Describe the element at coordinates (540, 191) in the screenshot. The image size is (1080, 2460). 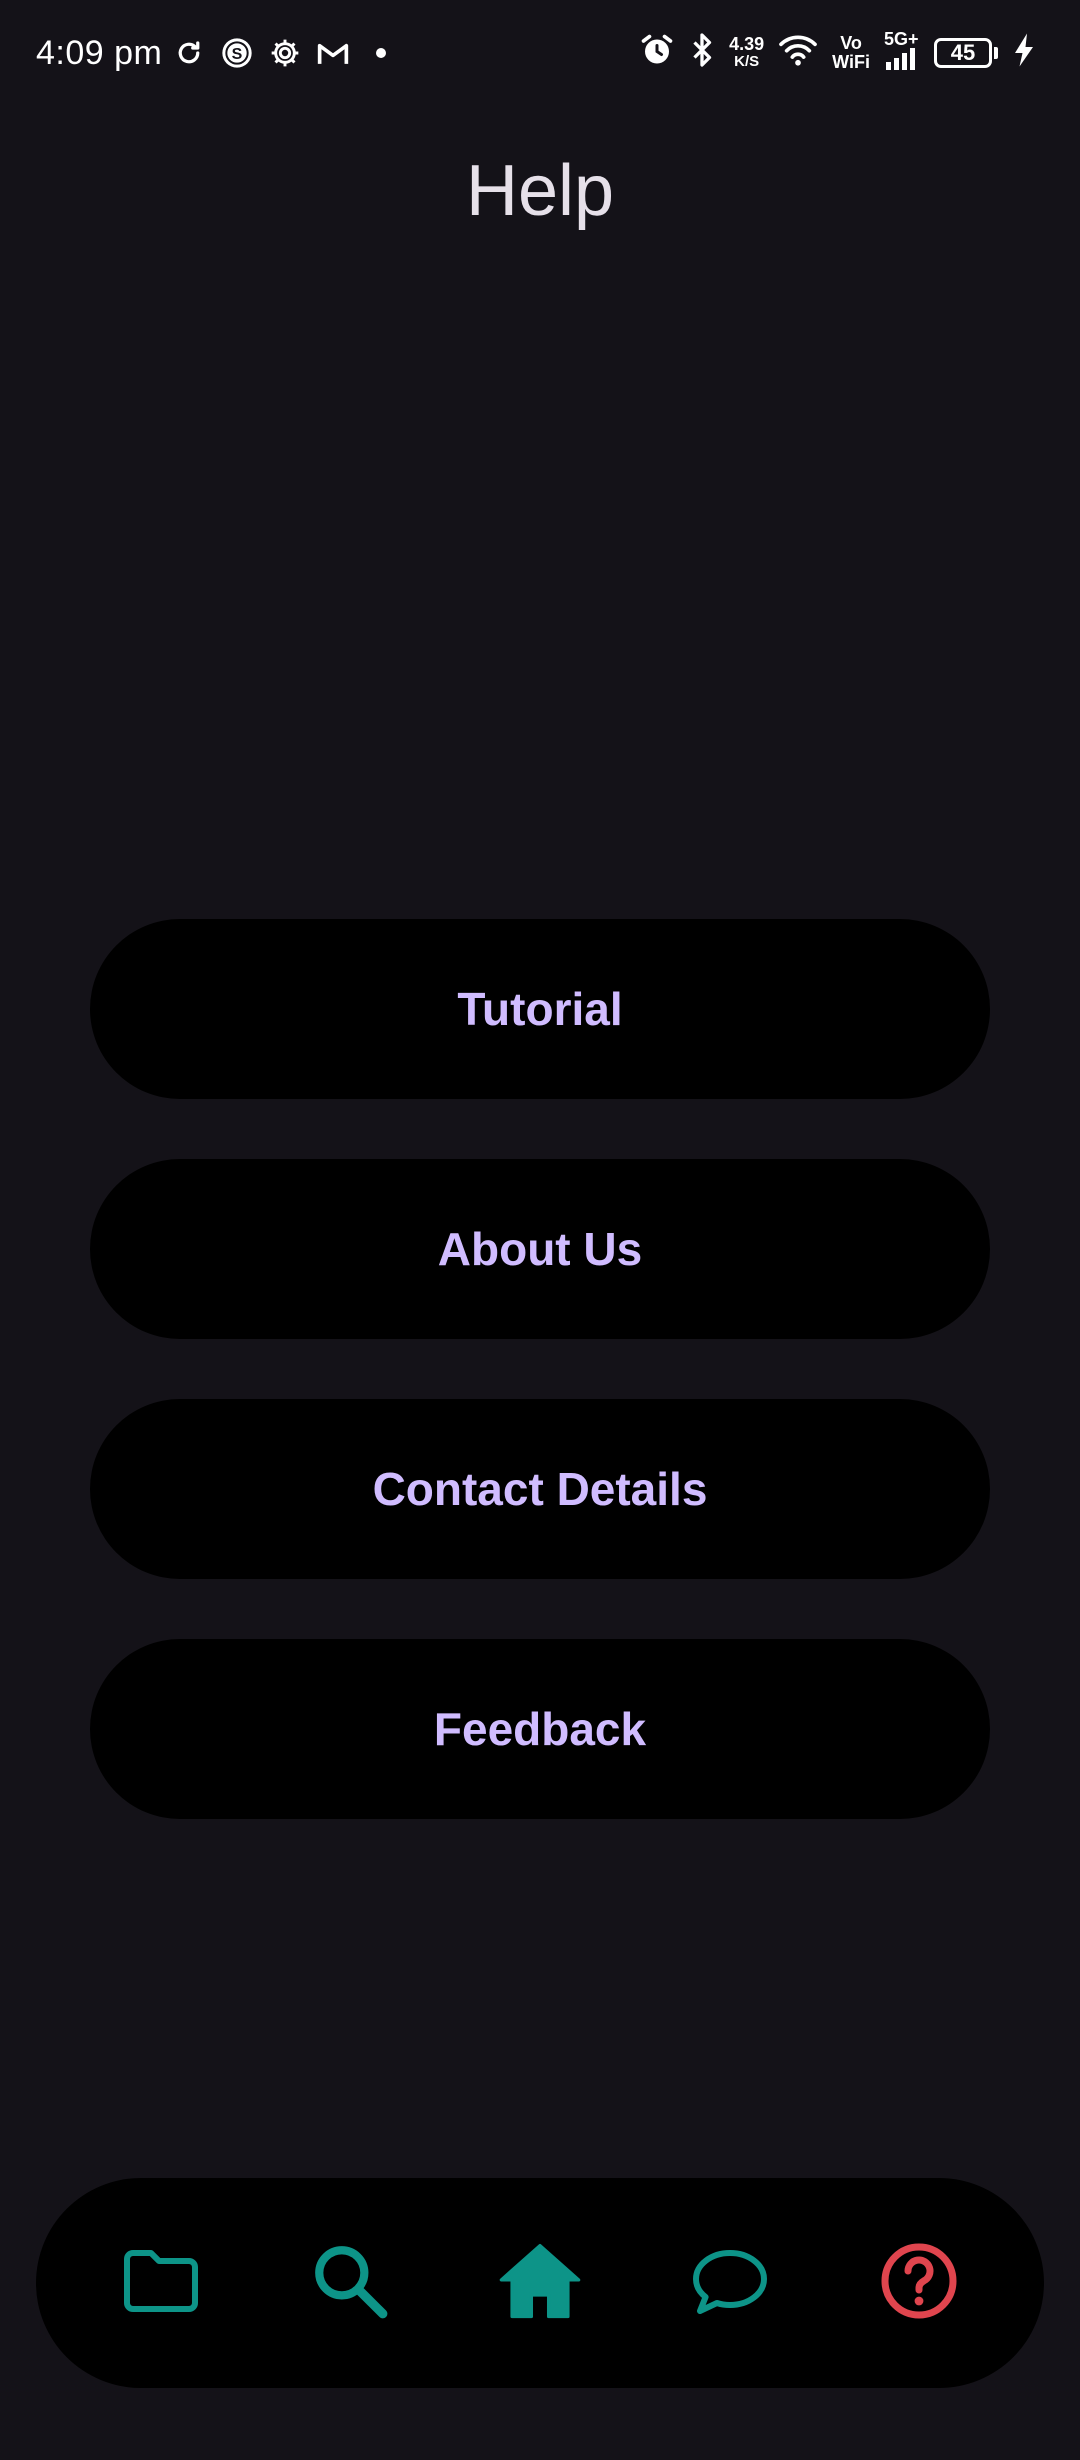
I see `page-title: Help` at that location.